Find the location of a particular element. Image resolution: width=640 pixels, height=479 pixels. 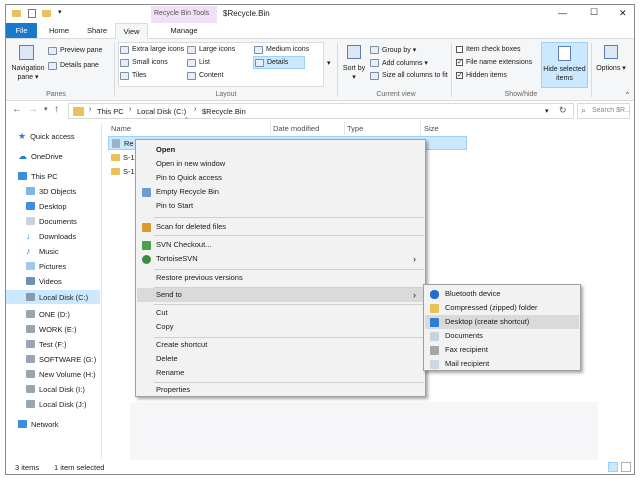

back-arrow-icon: ← is located at coordinates (17, 109).